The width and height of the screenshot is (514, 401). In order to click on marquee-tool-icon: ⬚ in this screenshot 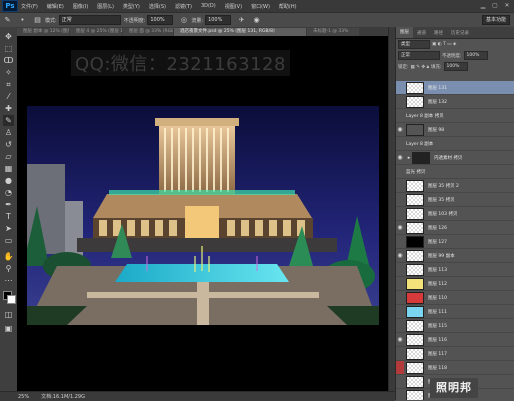, I will do `click(8, 48)`.